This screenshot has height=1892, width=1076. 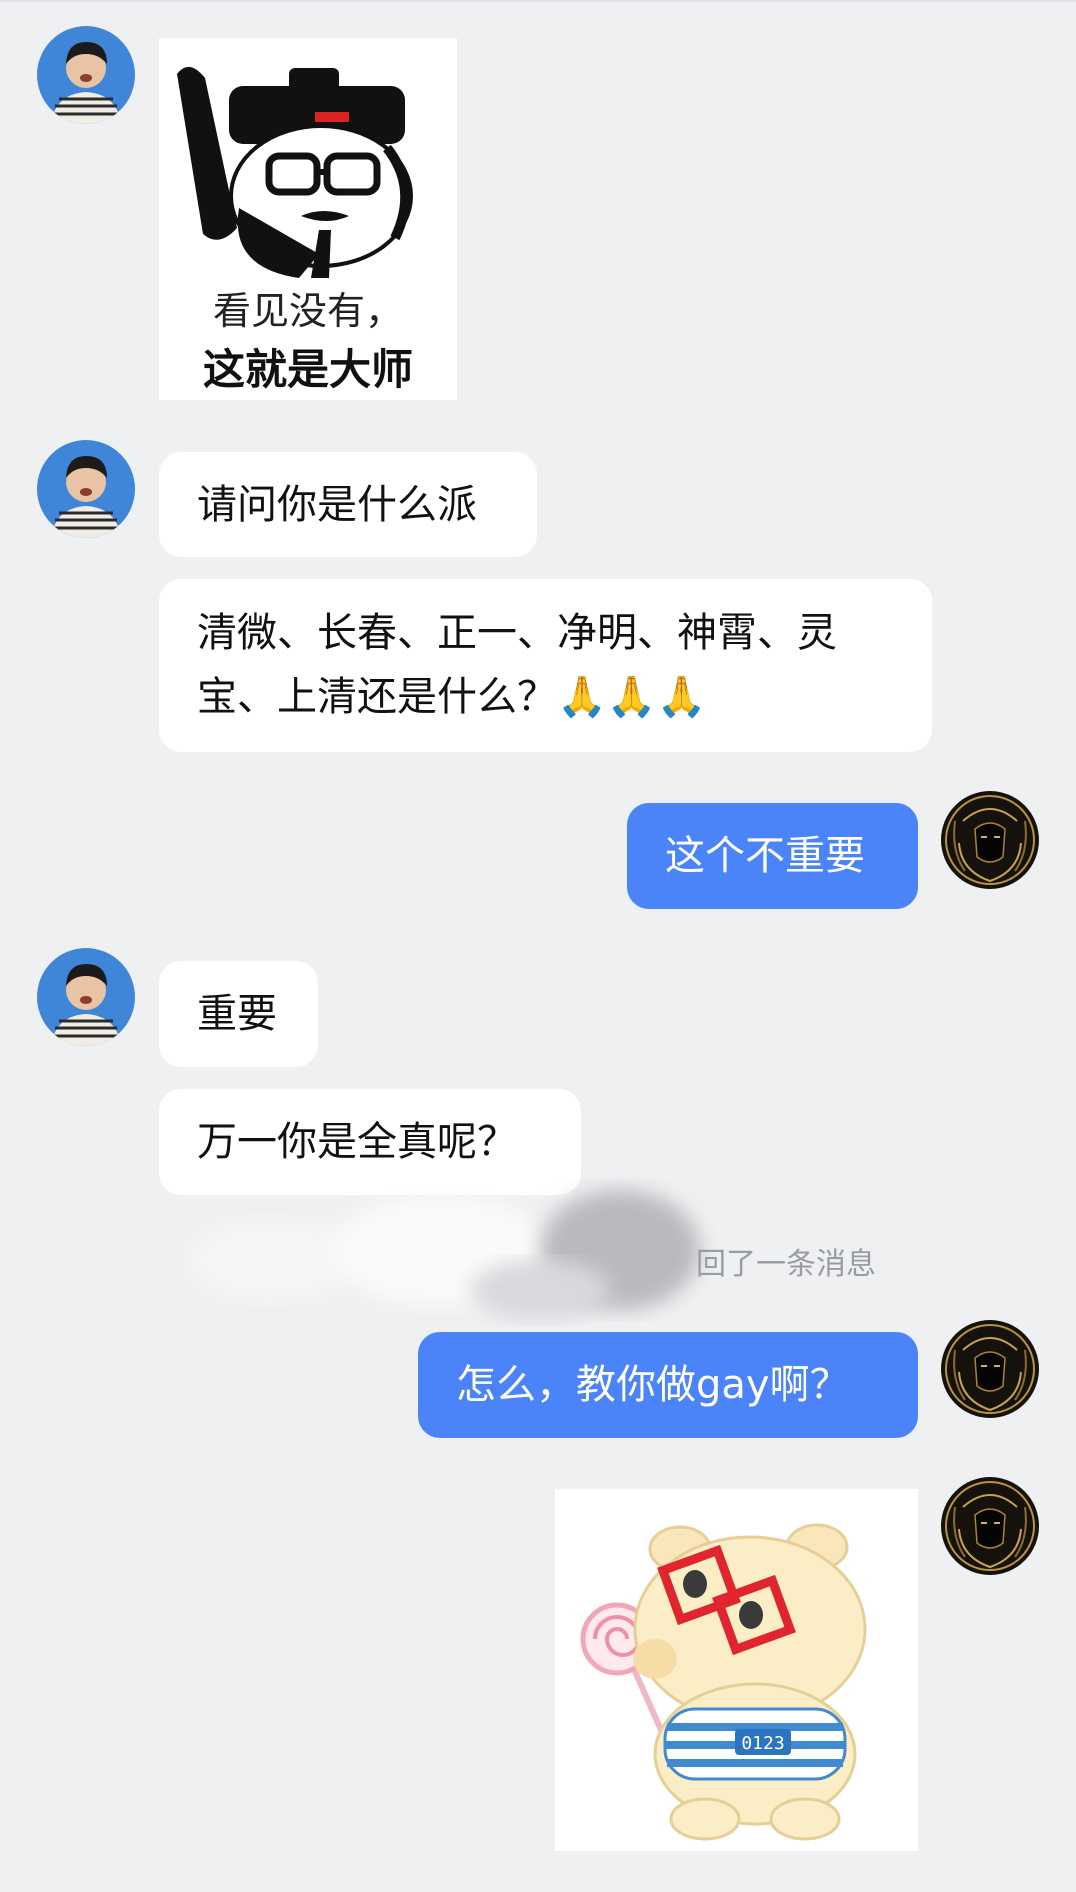 What do you see at coordinates (765, 856) in the screenshot?
I see `message-text: 这个不重要` at bounding box center [765, 856].